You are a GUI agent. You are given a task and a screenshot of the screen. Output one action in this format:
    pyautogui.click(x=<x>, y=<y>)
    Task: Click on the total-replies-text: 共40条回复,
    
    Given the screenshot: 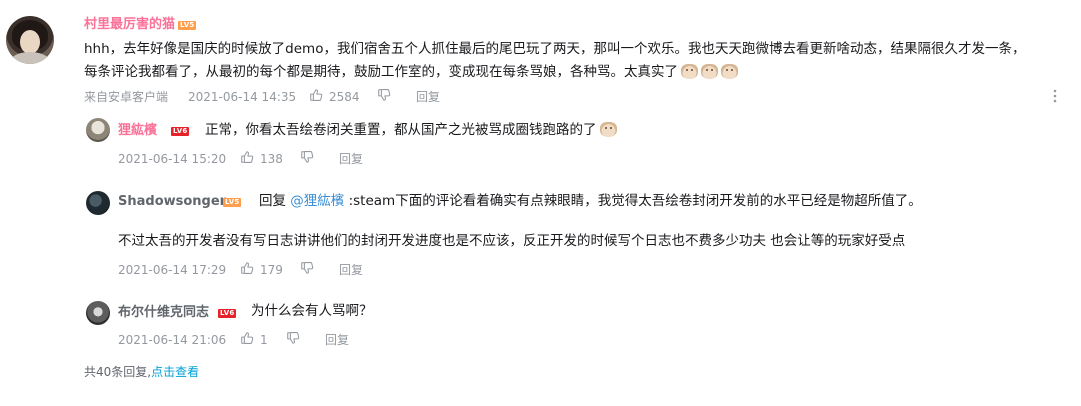 What is the action you would take?
    pyautogui.click(x=118, y=372)
    